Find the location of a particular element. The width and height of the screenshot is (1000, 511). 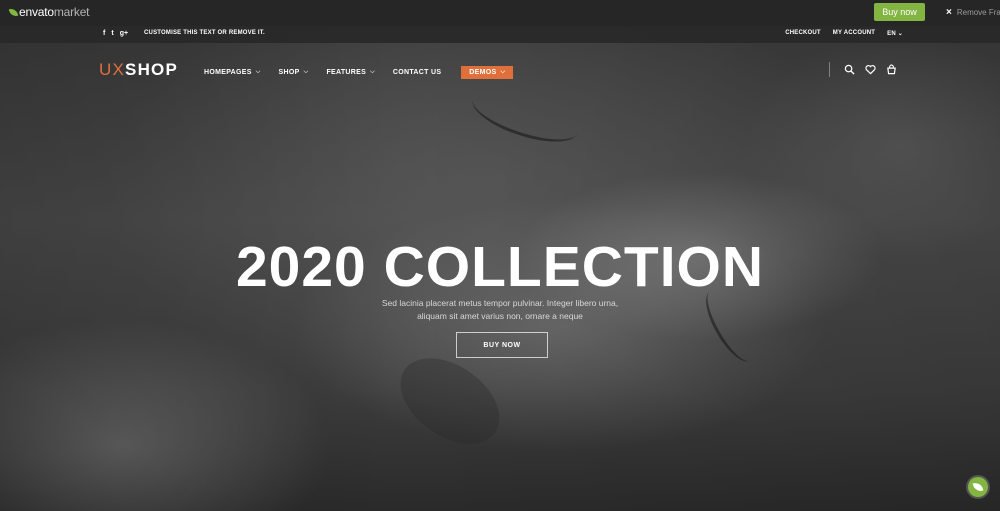

topbar-links: CHECKOUT MY ACCOUNT EN ⌄ is located at coordinates (844, 33).